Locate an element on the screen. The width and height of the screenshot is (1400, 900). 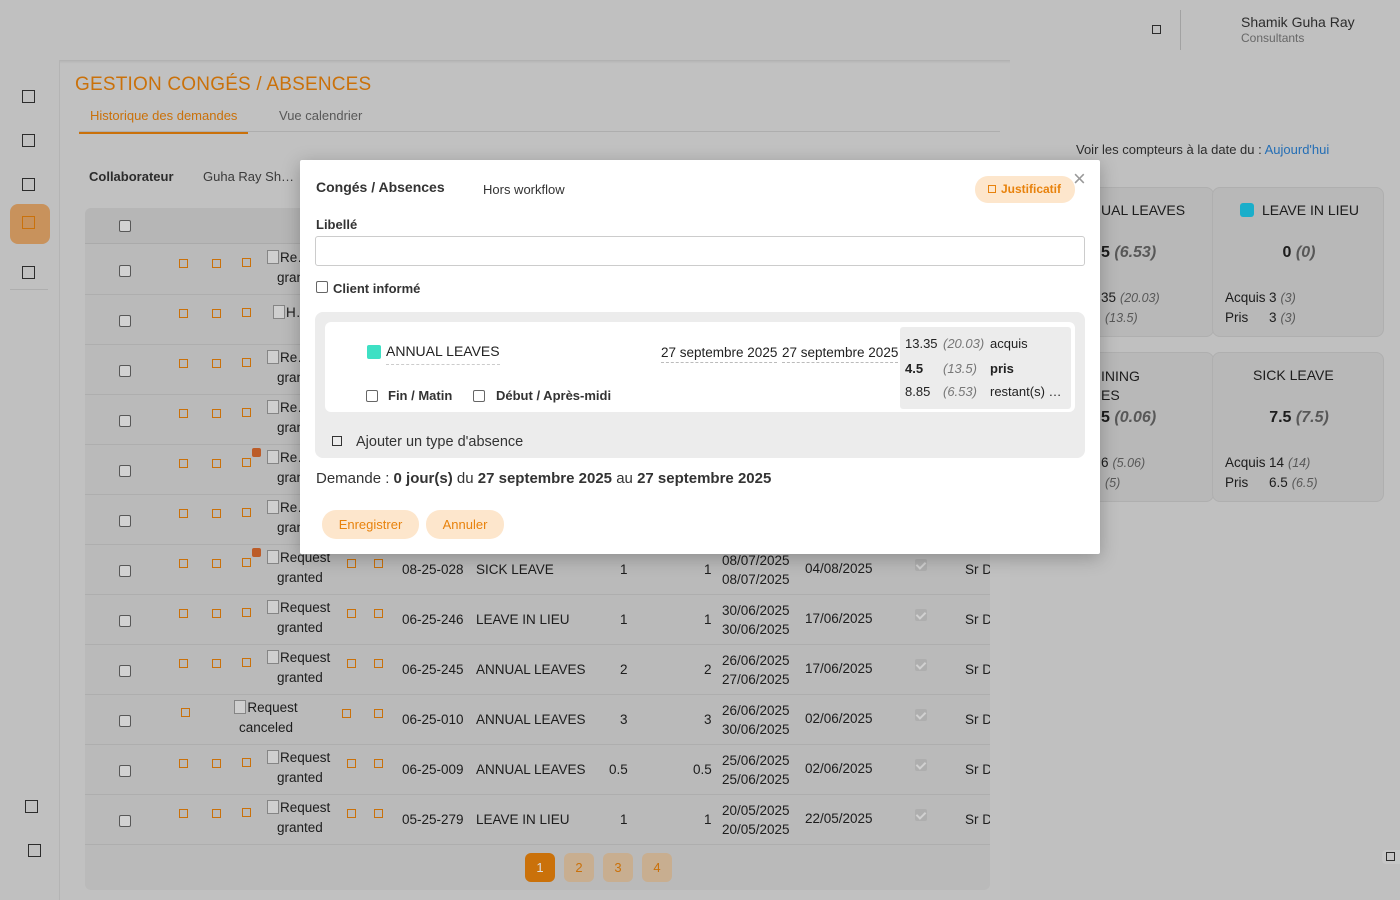
attachment-icon is located at coordinates (992, 189).